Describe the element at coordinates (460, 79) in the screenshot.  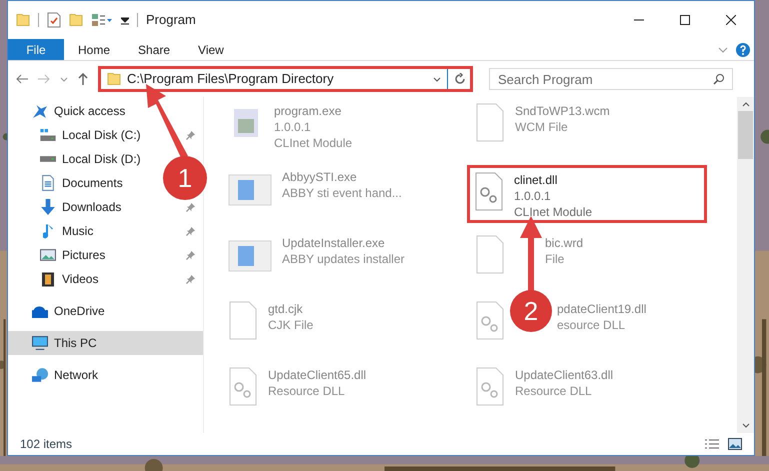
I see `refresh-icon` at that location.